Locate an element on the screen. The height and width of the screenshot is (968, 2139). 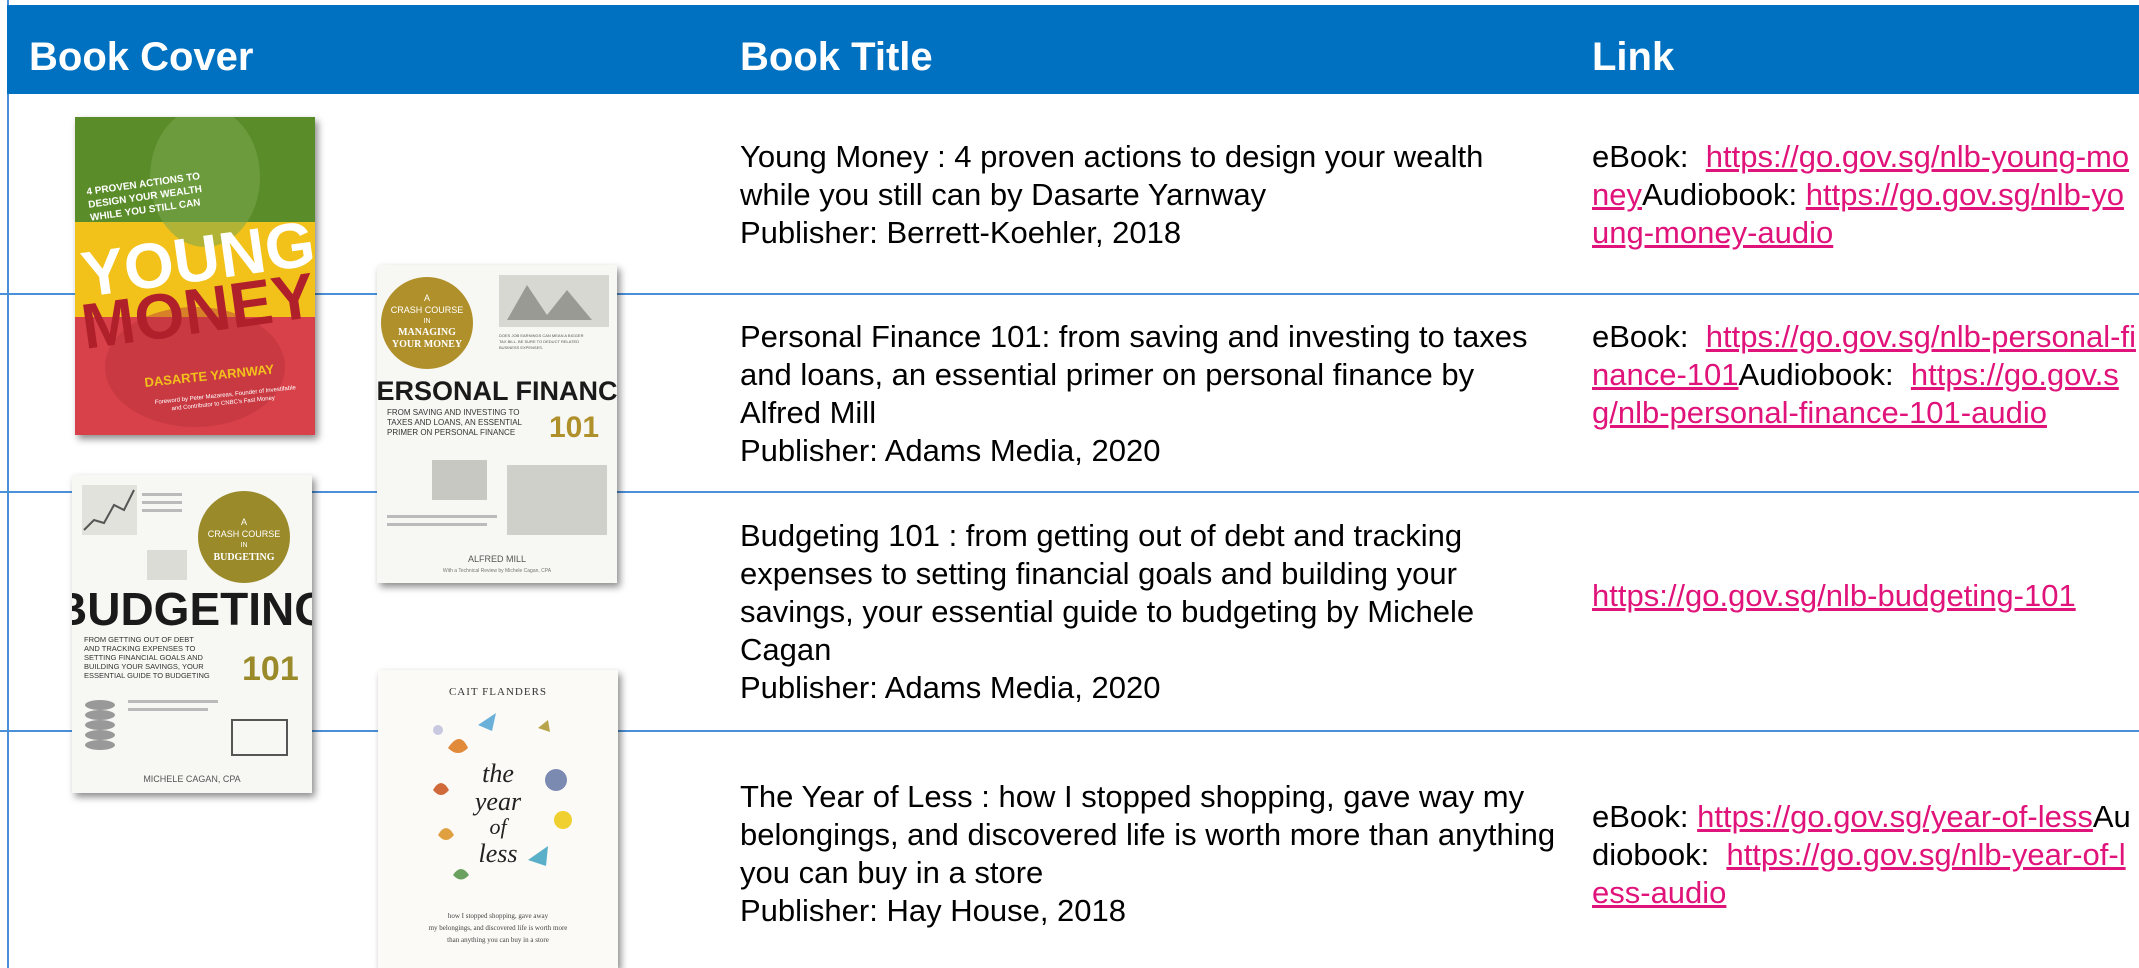
ebook-link: https://go.gov.sg/year-of-less is located at coordinates (1895, 816).